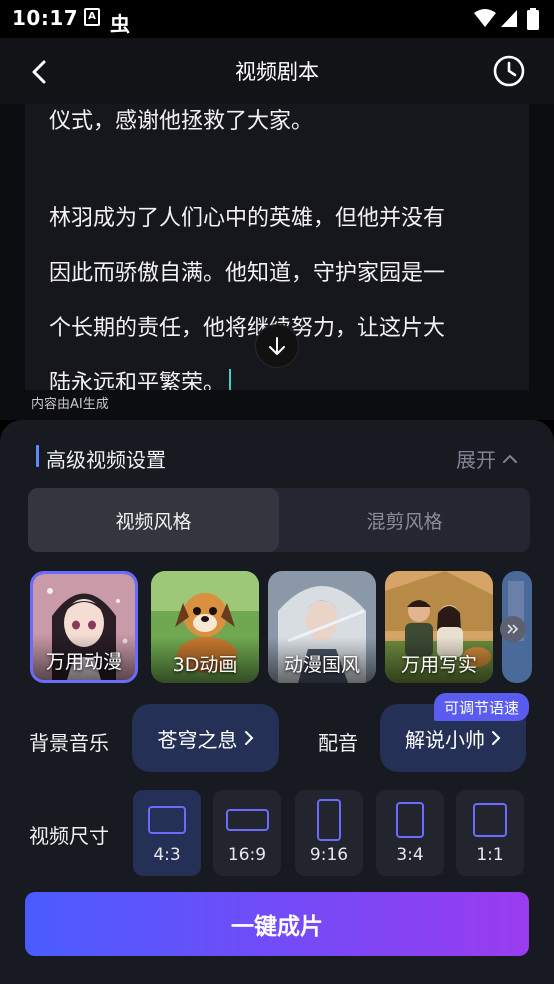 Image resolution: width=554 pixels, height=984 pixels. Describe the element at coordinates (247, 855) in the screenshot. I see `size-option-label: 16:9` at that location.